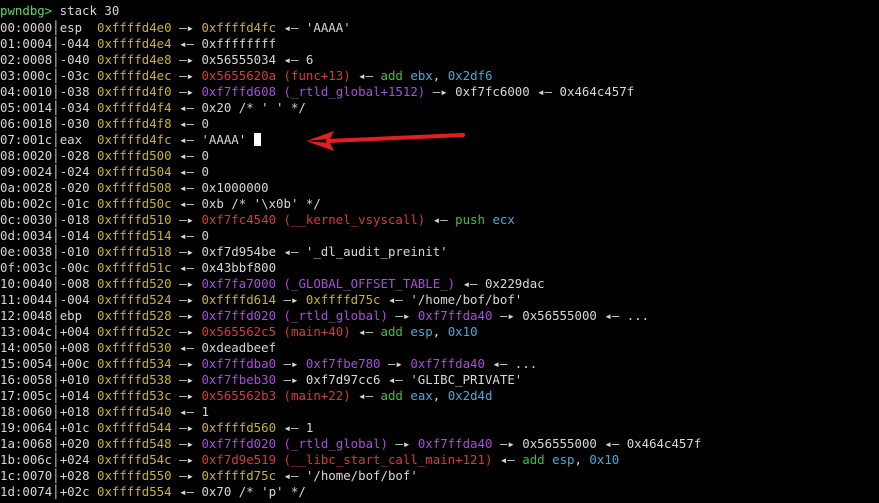 The image size is (879, 503). I want to click on stack-value-segment: 0x10, so click(462, 331).